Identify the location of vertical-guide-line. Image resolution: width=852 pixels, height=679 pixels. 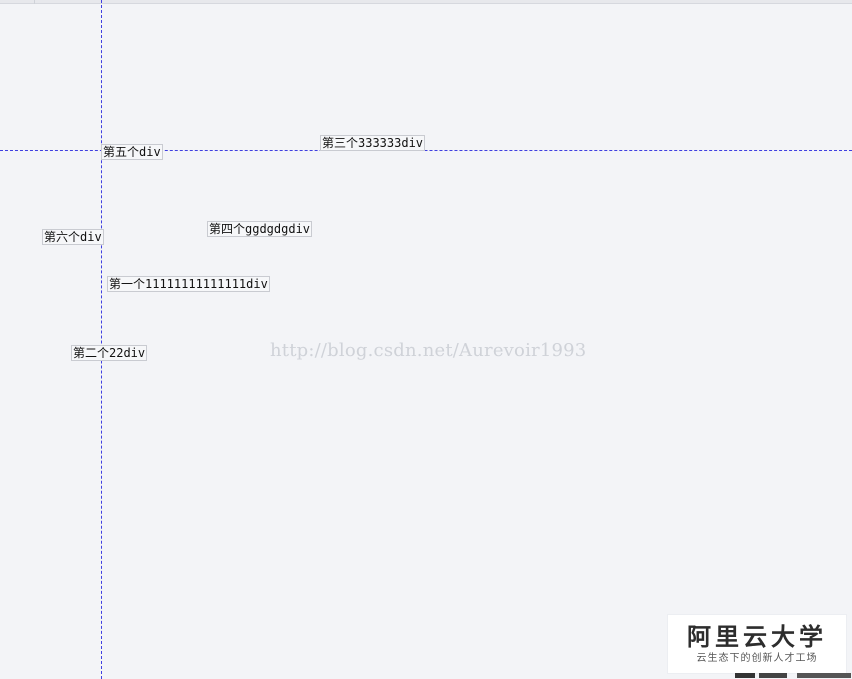
(101, 339).